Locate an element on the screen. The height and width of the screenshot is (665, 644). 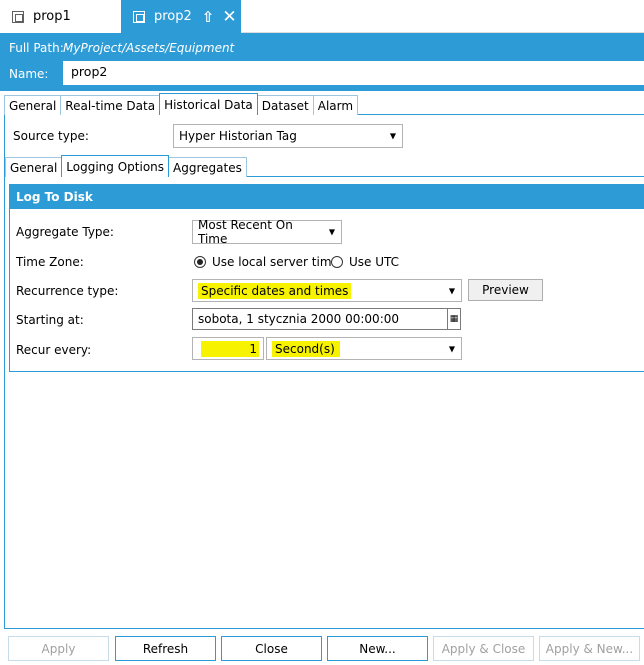
recurrence-type-select: Specific dates and times ▼ is located at coordinates (327, 290).